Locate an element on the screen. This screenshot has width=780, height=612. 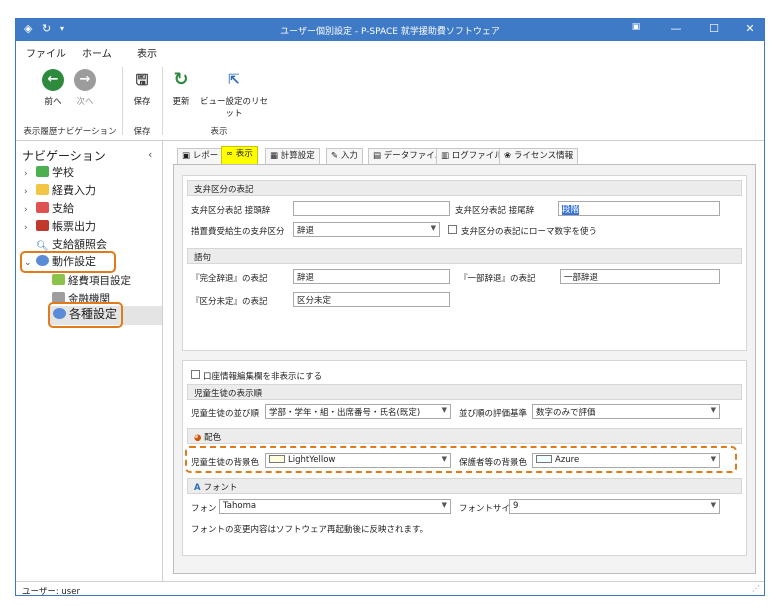
next-button: → 次へ is located at coordinates (85, 88).